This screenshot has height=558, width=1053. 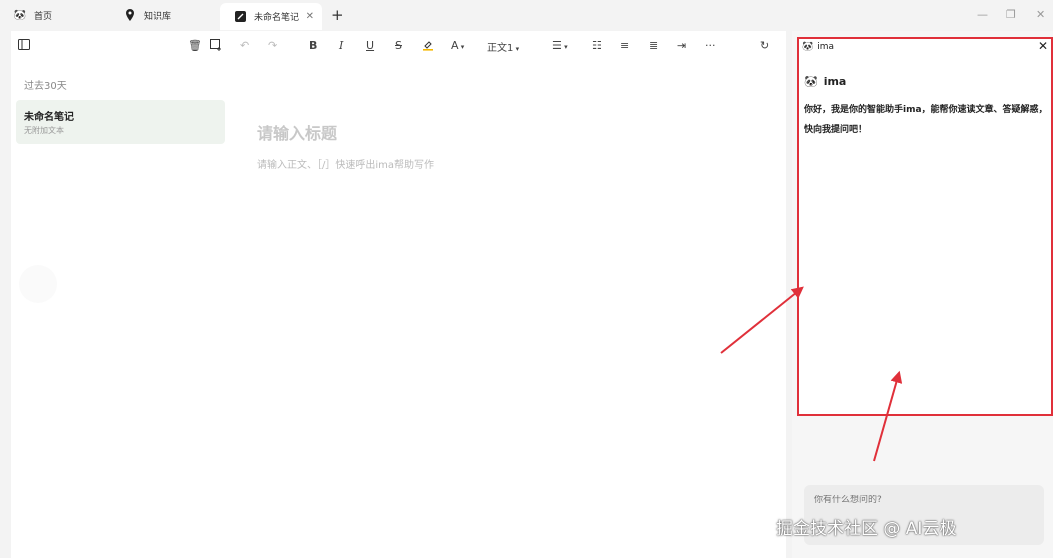 I want to click on more-icon: ···, so click(x=710, y=45).